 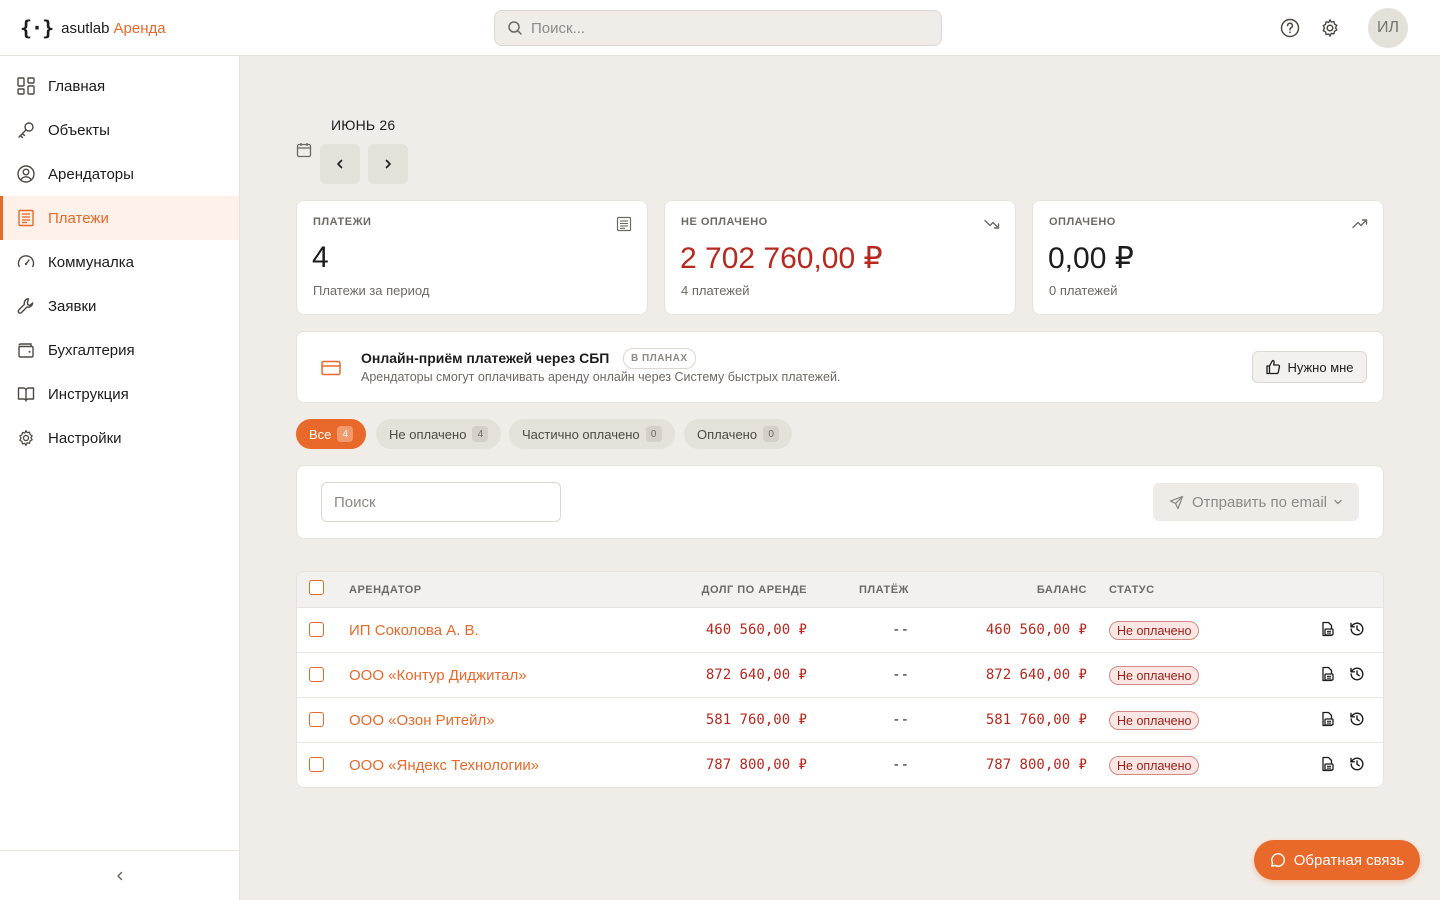 I want to click on sidebar-item-tenants: Арендаторы, so click(x=119, y=174).